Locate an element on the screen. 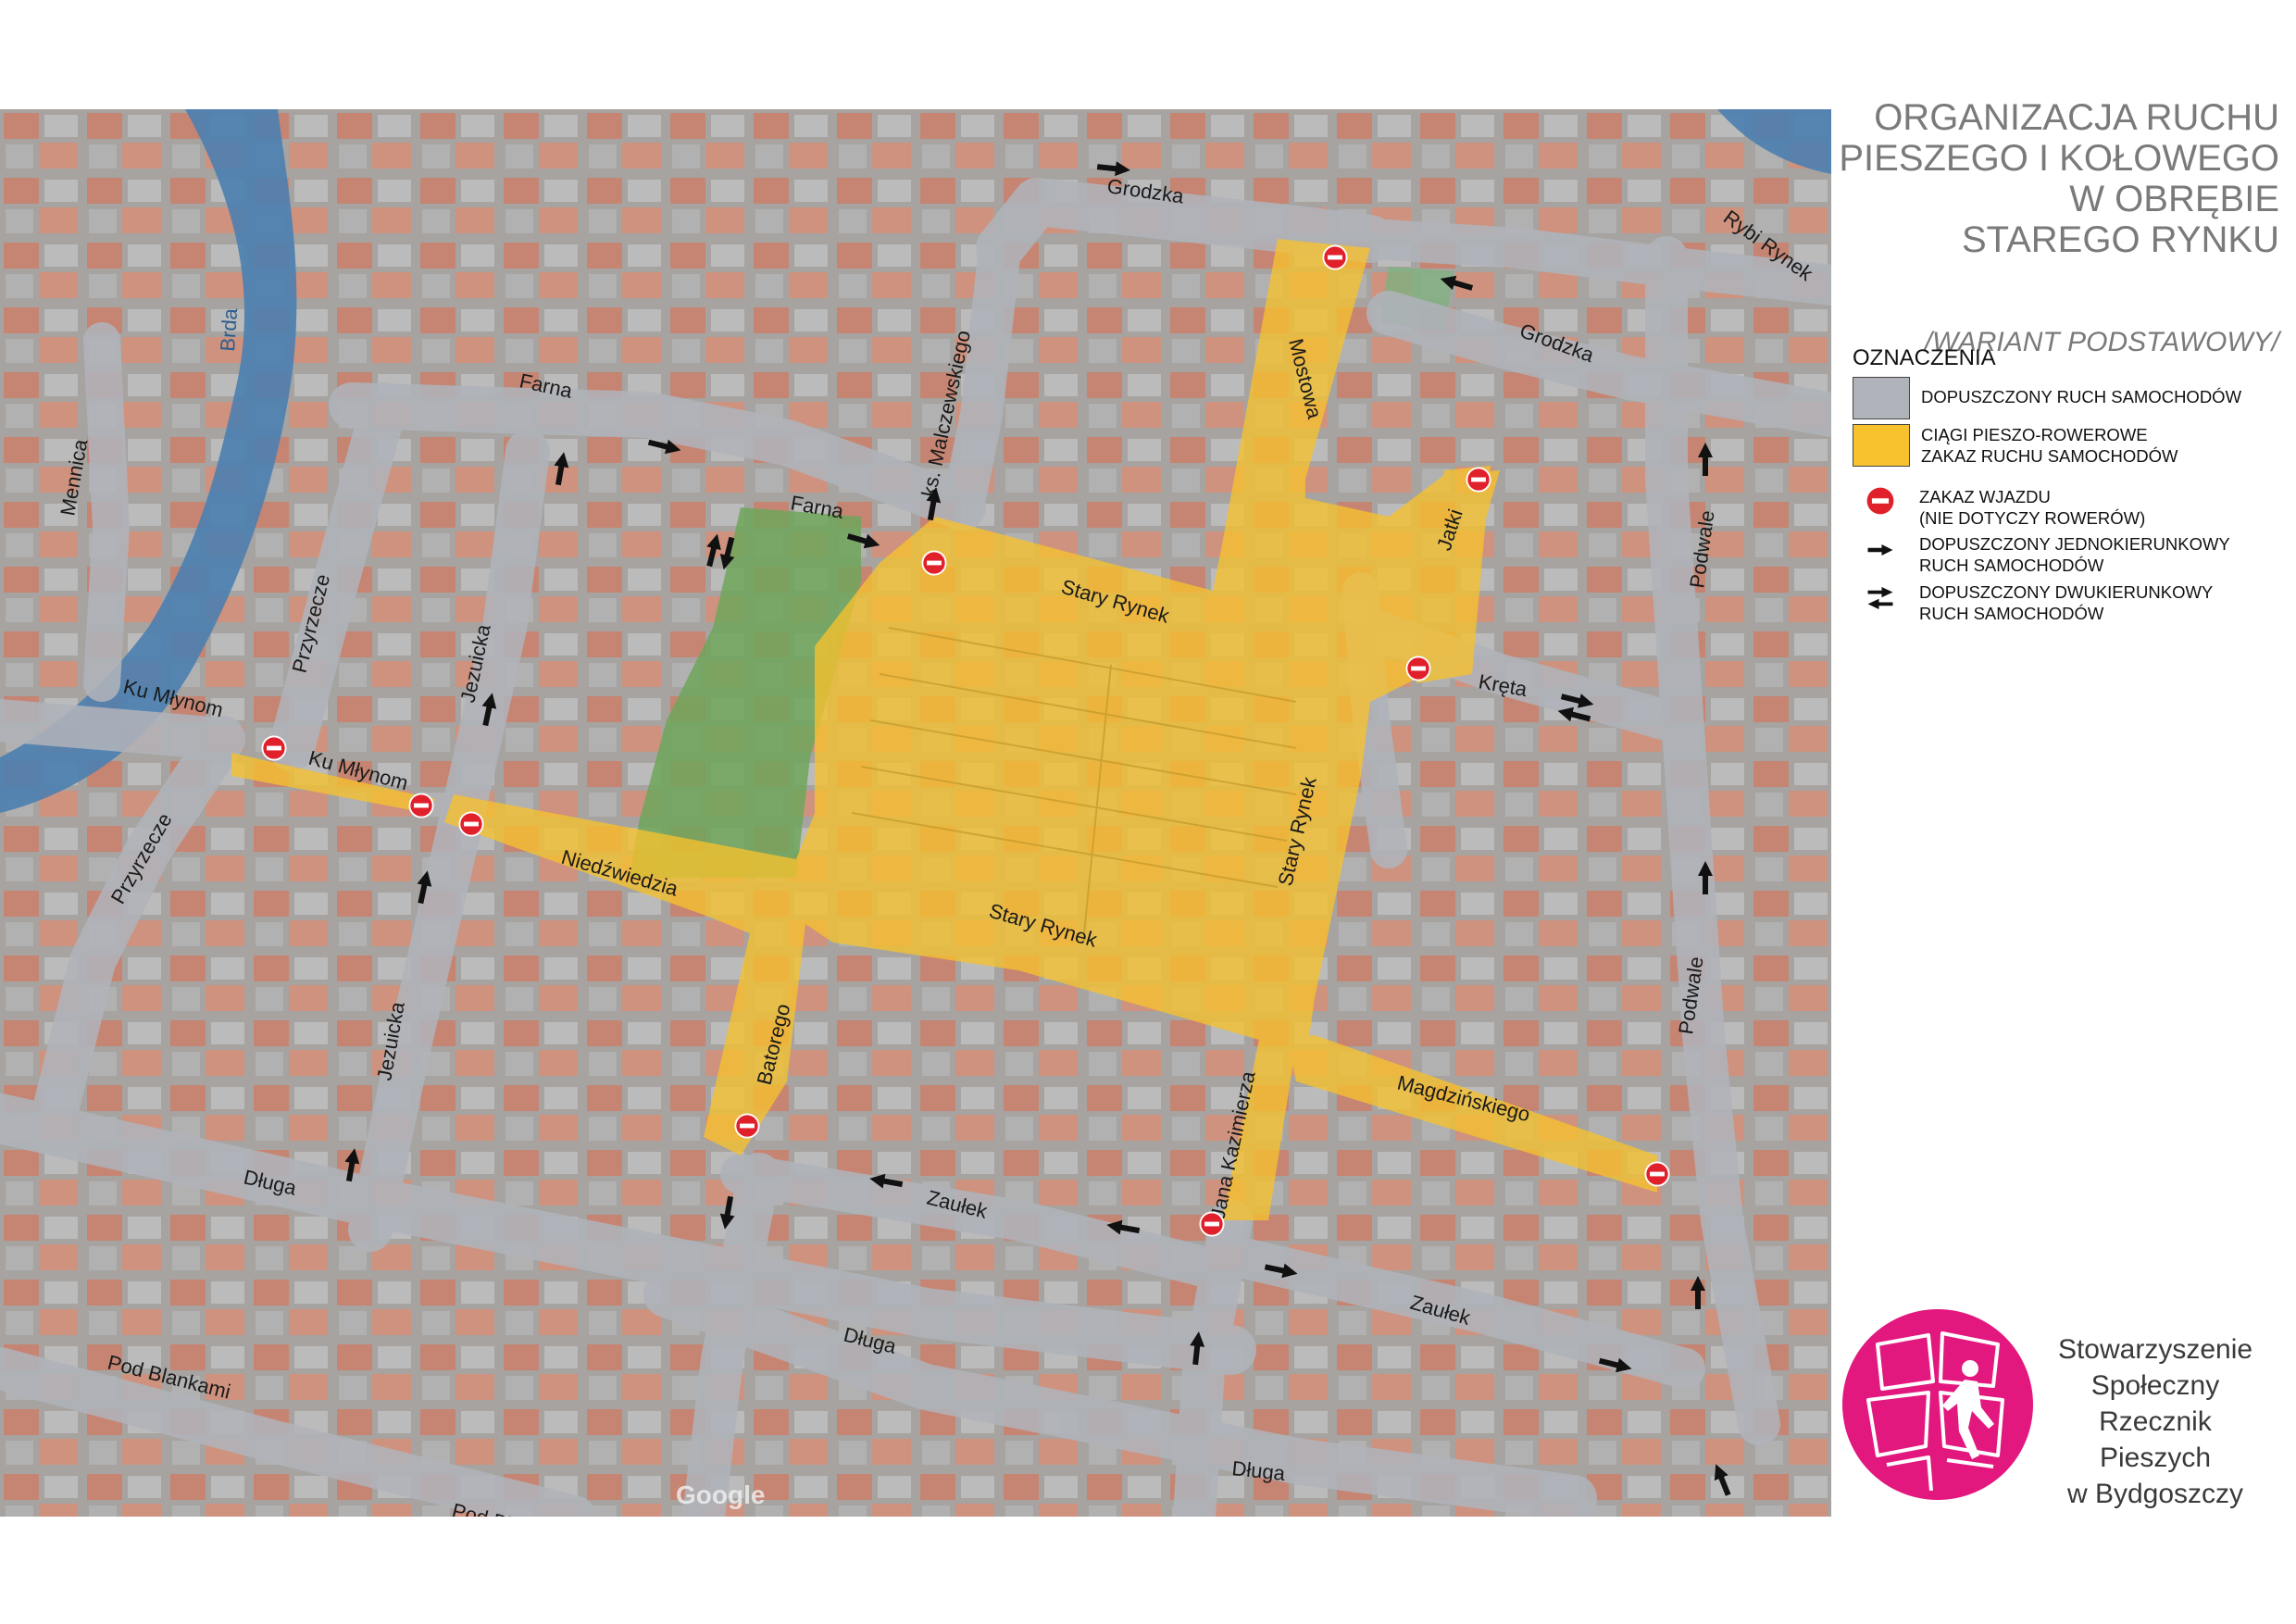 Image resolution: width=2296 pixels, height=1624 pixels. two-way-arrow-icon is located at coordinates (1880, 595).